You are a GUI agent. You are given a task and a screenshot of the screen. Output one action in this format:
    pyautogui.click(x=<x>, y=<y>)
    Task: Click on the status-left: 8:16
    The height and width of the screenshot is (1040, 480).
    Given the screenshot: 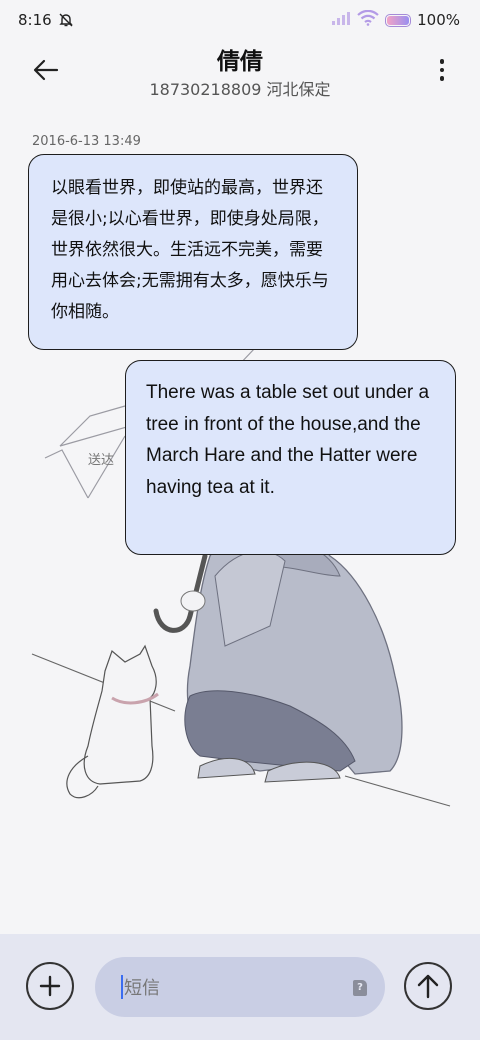 What is the action you would take?
    pyautogui.click(x=46, y=20)
    